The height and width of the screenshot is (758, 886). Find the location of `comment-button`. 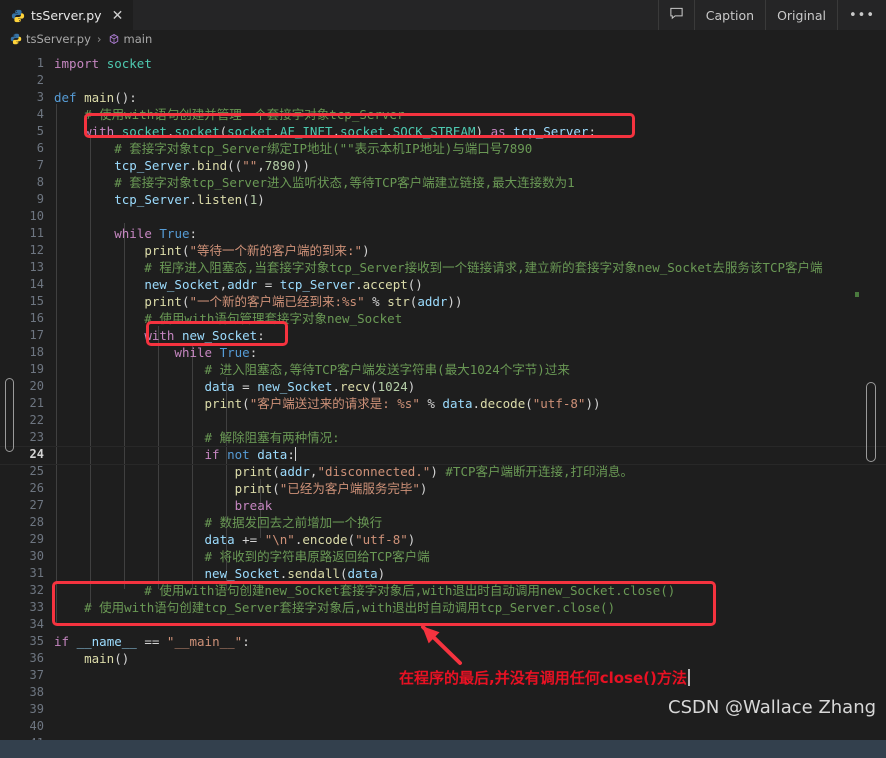

comment-button is located at coordinates (675, 15).